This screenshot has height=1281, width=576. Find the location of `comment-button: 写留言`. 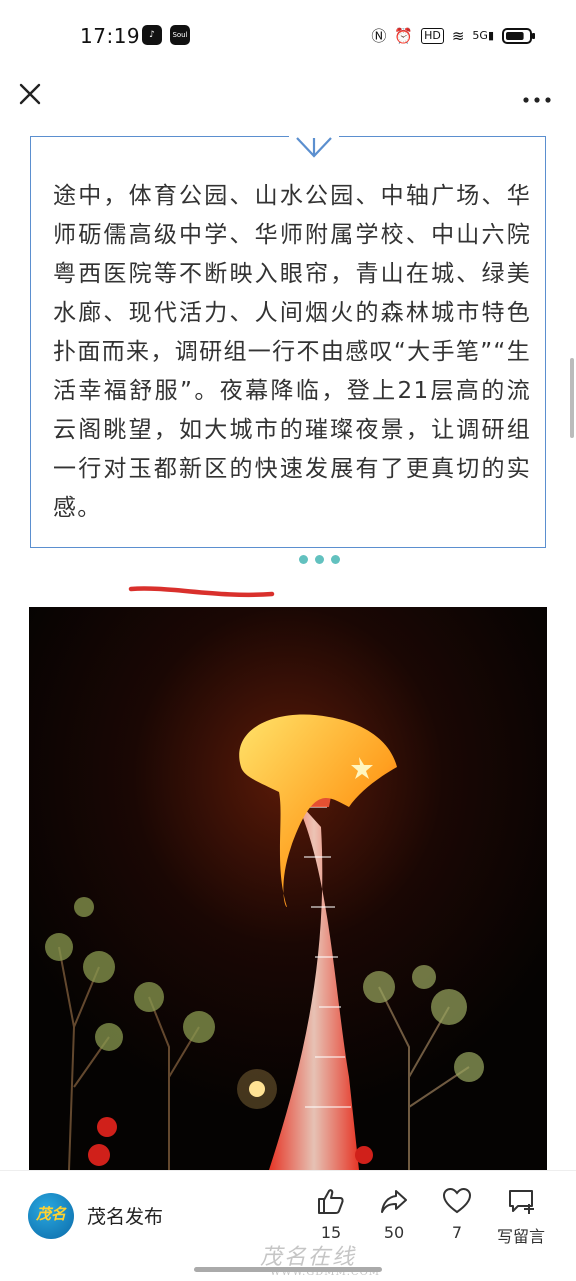

comment-button: 写留言 is located at coordinates (521, 1216).